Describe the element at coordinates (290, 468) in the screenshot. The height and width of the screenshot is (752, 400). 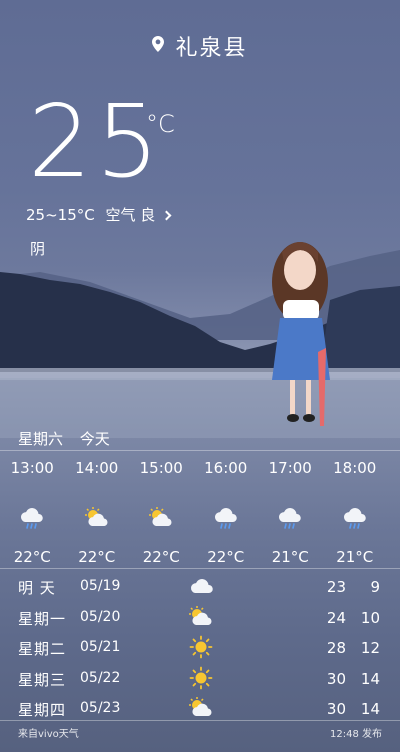
I see `hour-time: 17:00` at that location.